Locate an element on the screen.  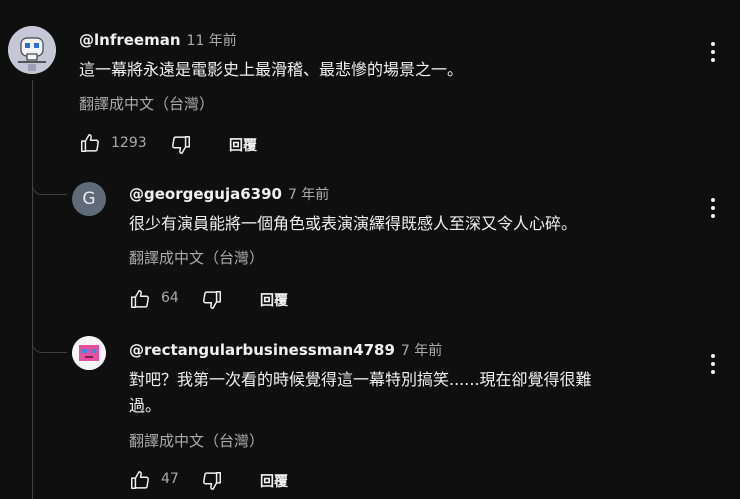
comment-text: 這一幕將永遠是電影史上最滑稽、最悲慘的場景之一。 is located at coordinates (271, 69).